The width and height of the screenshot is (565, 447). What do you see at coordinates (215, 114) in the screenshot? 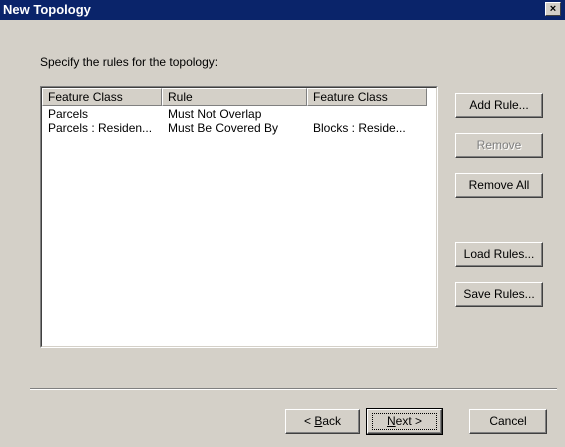
I see `cell-rule: Must Not Overlap` at bounding box center [215, 114].